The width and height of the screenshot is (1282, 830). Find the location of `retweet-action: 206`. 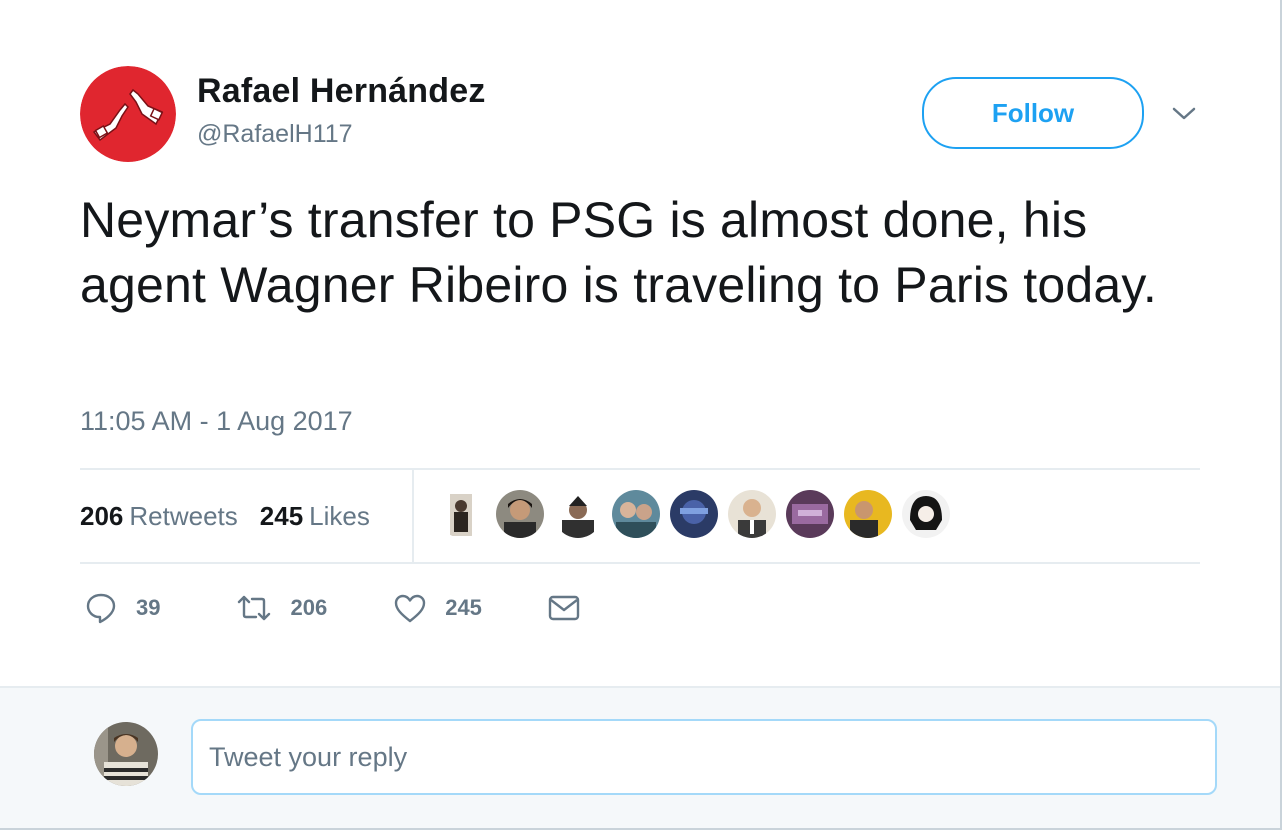

retweet-action: 206 is located at coordinates (281, 608).